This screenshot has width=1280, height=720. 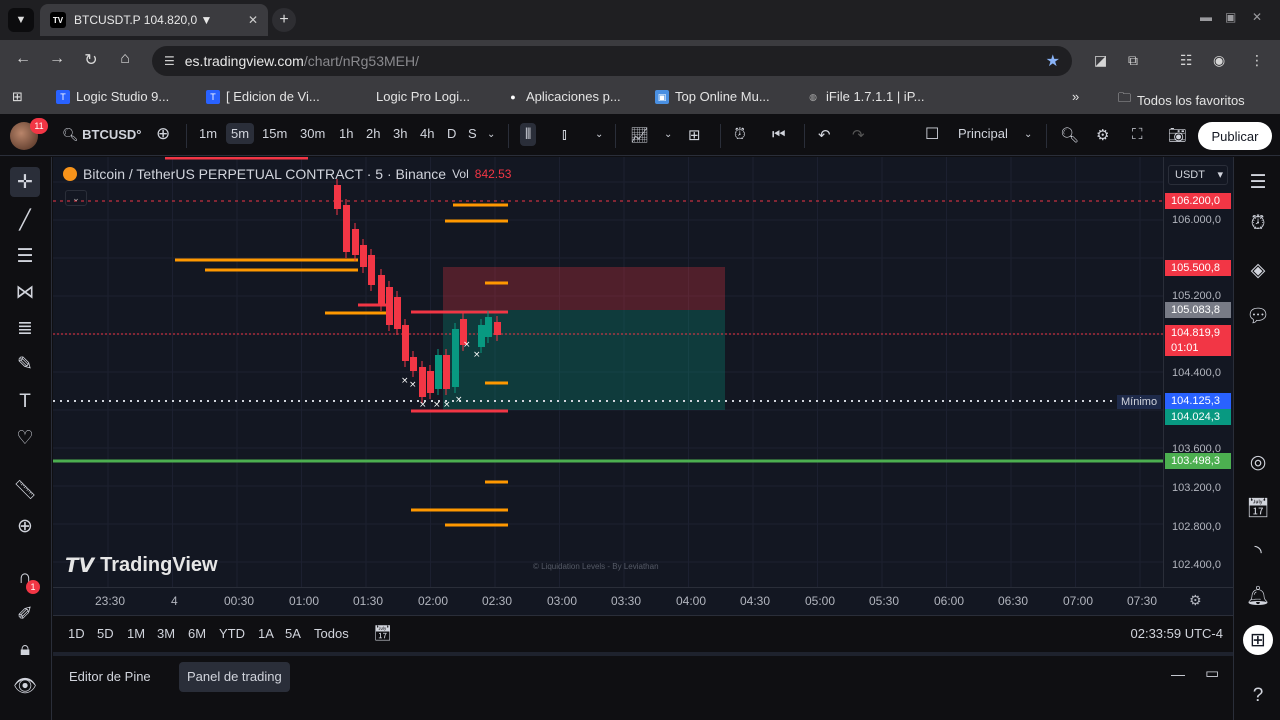 What do you see at coordinates (1053, 61) in the screenshot?
I see `bookmark-star-icon: ★` at bounding box center [1053, 61].